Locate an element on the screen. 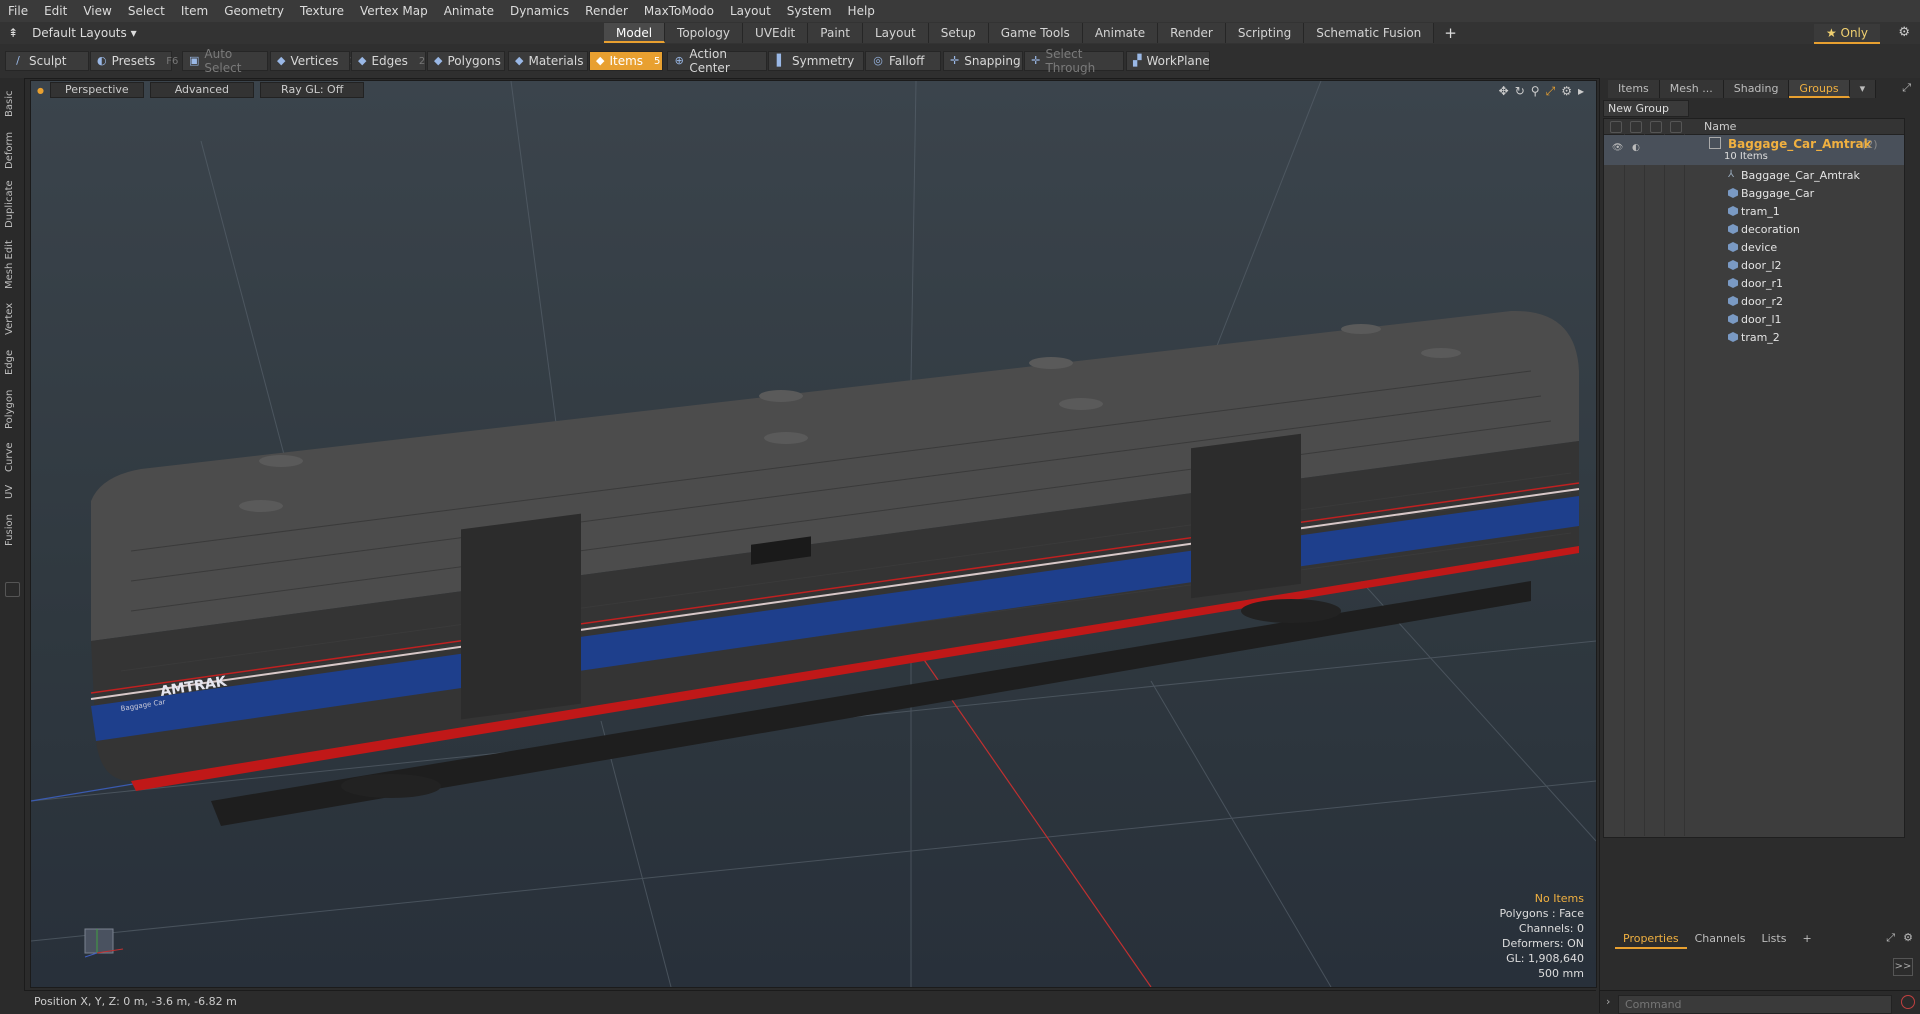 This screenshot has height=1014, width=1920. command-prompt-icon: › is located at coordinates (1608, 1001).